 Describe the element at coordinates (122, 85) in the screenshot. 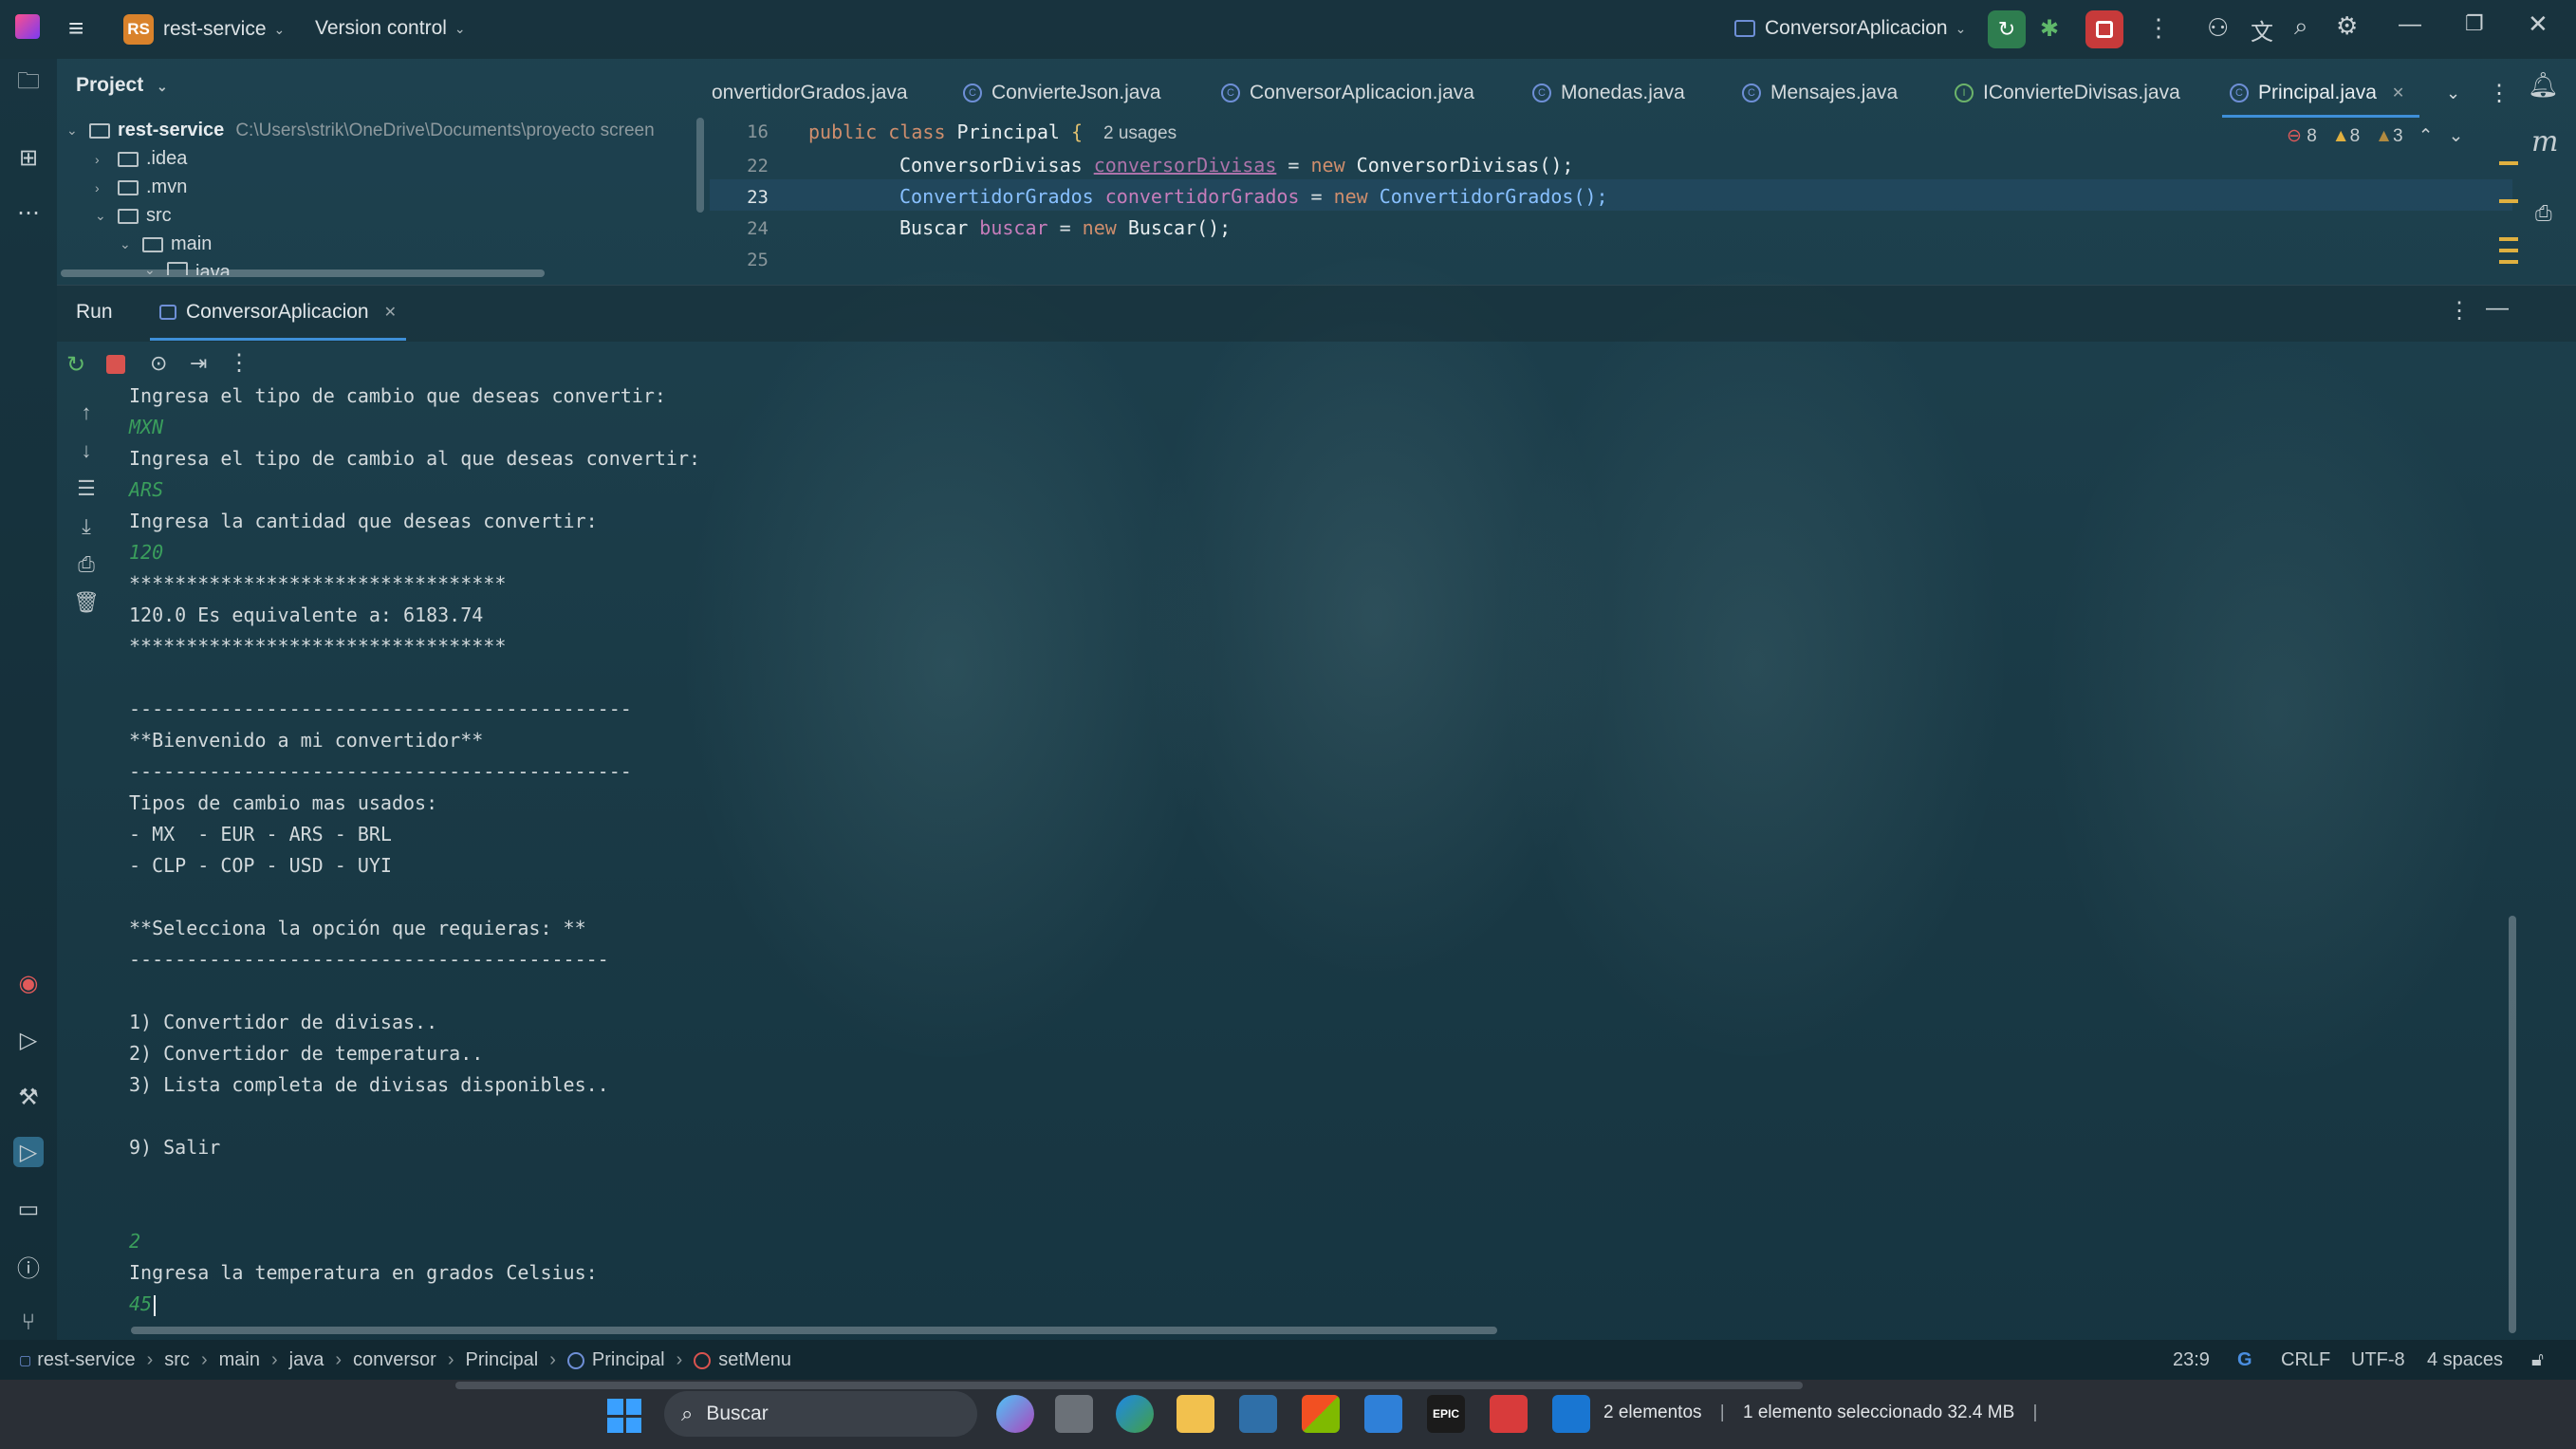

I see `project-panel-title: Project ⌄` at that location.